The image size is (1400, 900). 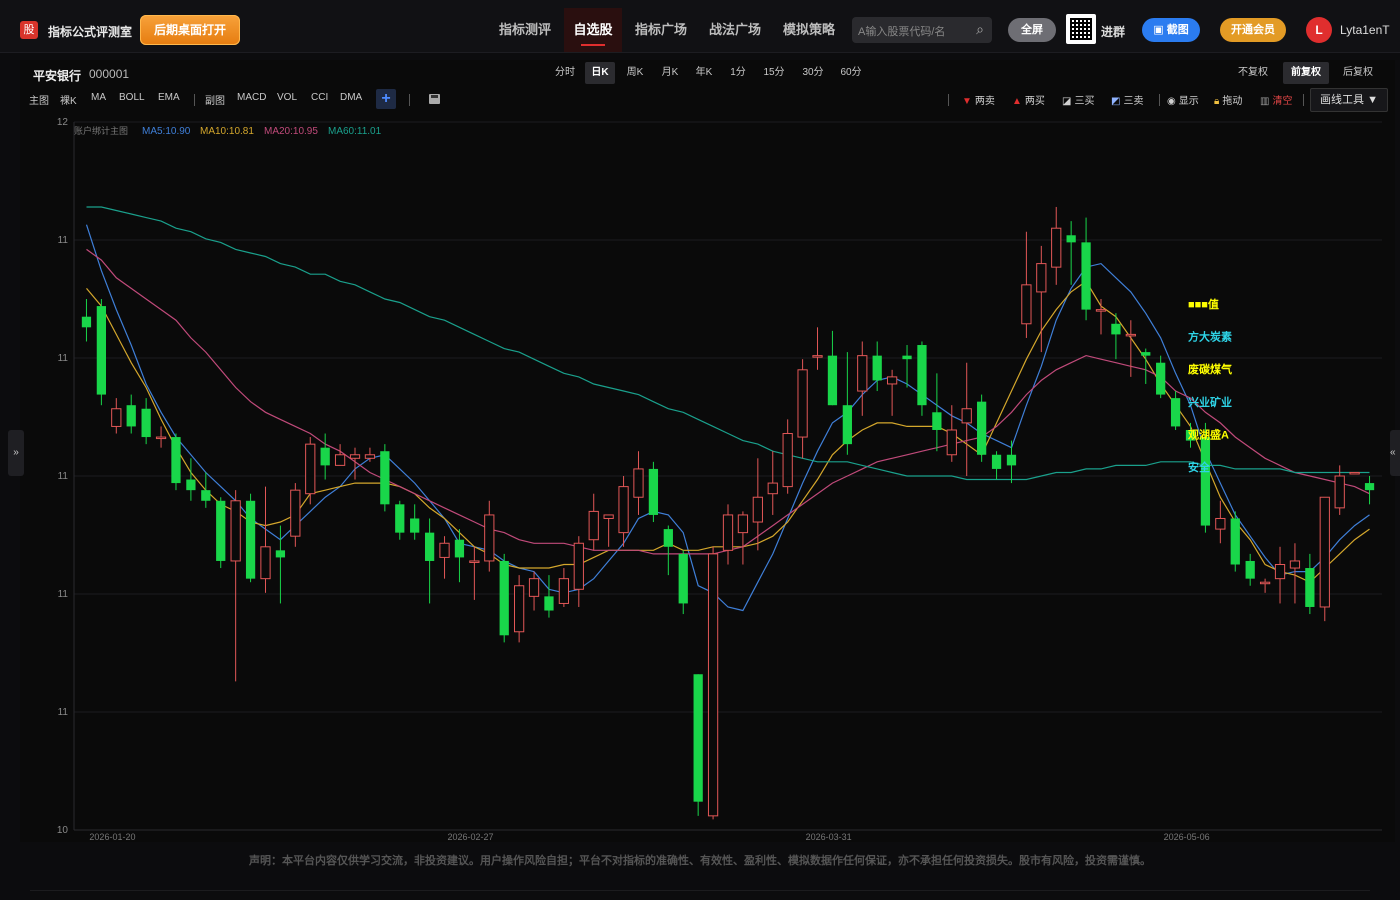 I want to click on add-indicator-button: +, so click(x=386, y=99).